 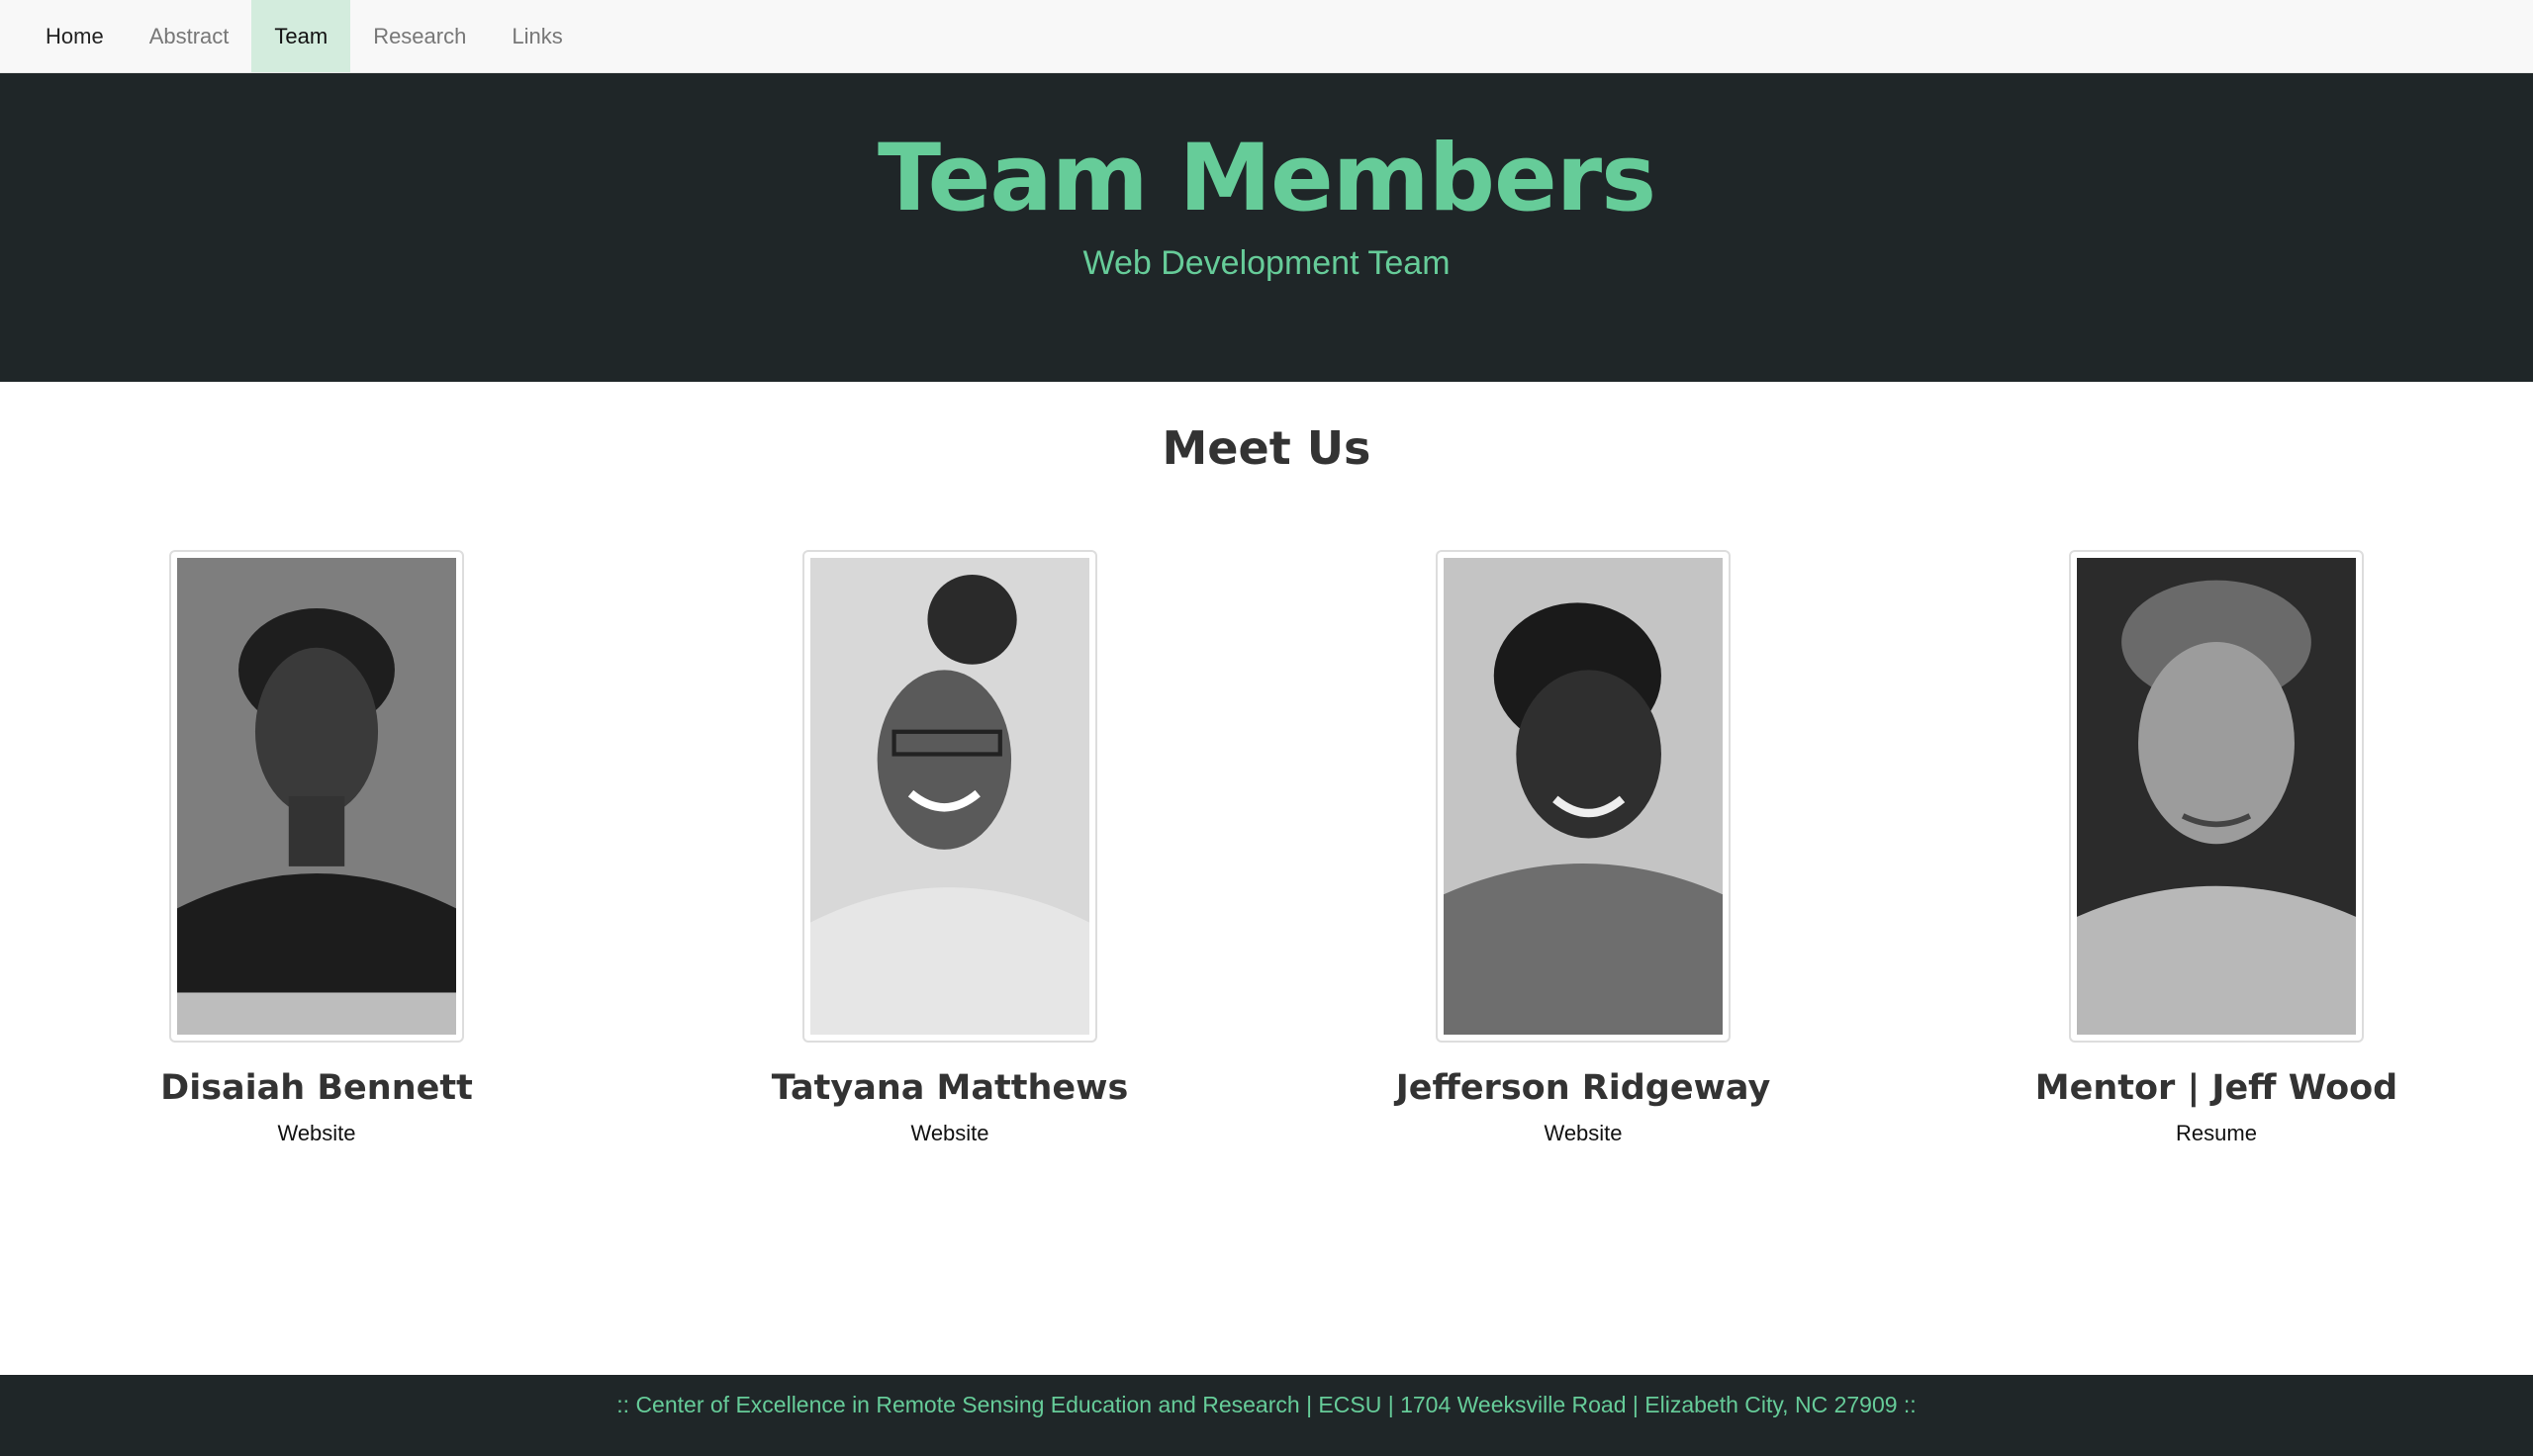 I want to click on member-name: Tatyana Matthews, so click(x=950, y=1088).